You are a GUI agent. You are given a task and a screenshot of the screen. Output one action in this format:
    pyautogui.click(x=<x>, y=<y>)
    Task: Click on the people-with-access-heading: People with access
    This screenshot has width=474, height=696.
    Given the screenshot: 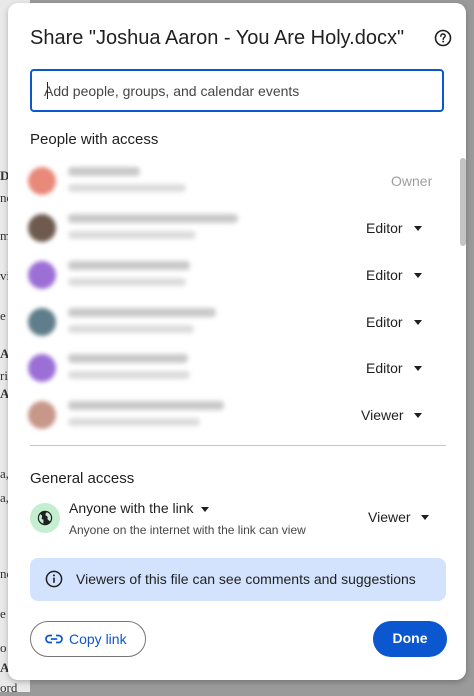 What is the action you would take?
    pyautogui.click(x=94, y=139)
    